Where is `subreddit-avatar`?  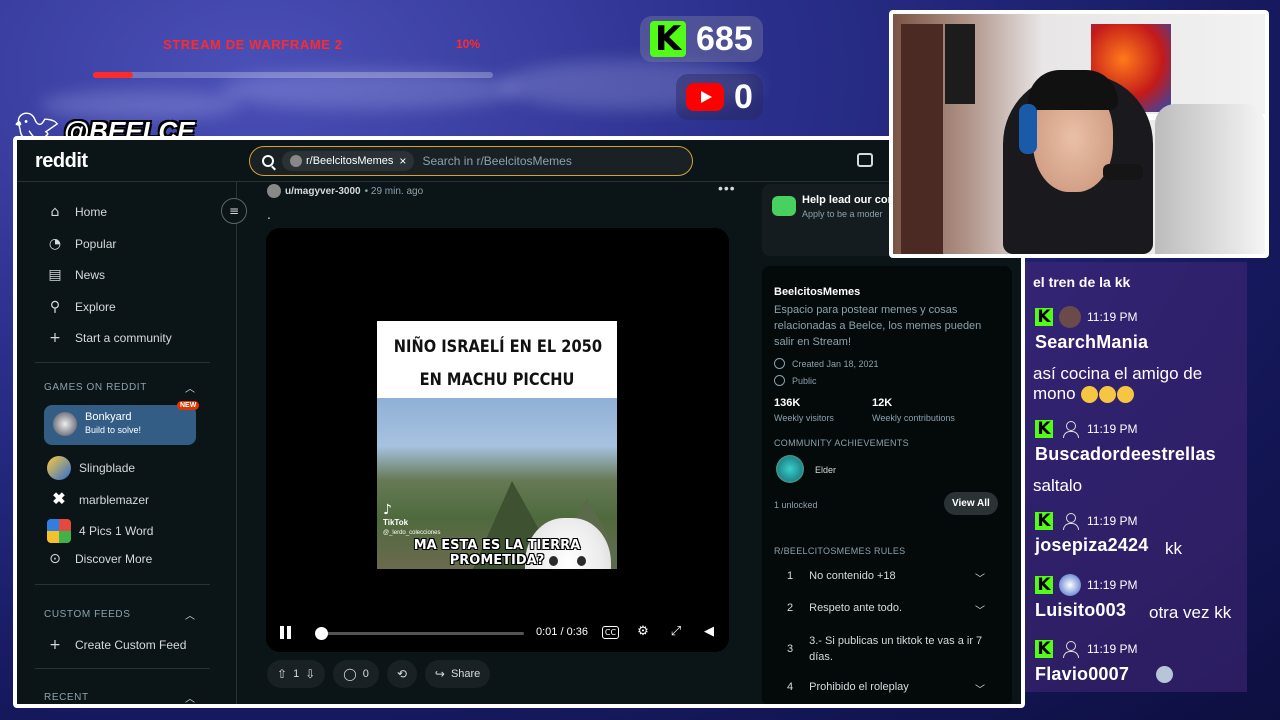 subreddit-avatar is located at coordinates (296, 161).